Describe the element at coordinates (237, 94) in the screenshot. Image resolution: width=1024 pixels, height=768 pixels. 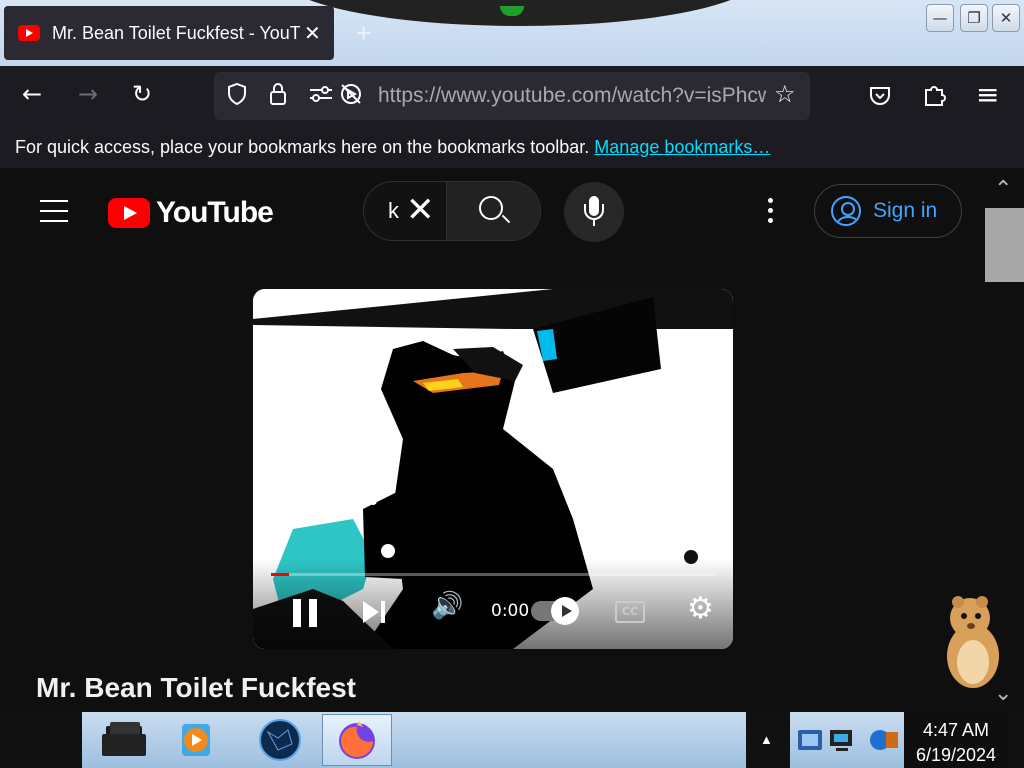
I see `tracking-shield-icon` at that location.